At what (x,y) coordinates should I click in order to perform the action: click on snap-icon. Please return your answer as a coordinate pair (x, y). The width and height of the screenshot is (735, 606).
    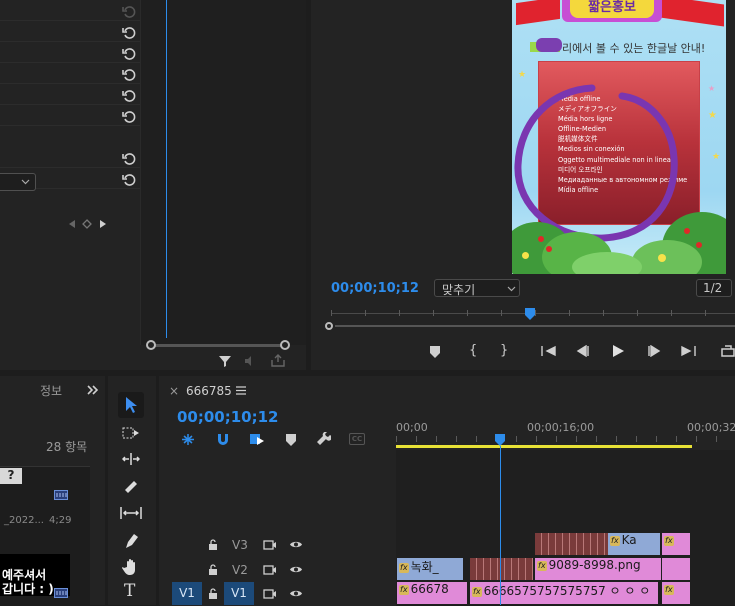
    Looking at the image, I should click on (223, 439).